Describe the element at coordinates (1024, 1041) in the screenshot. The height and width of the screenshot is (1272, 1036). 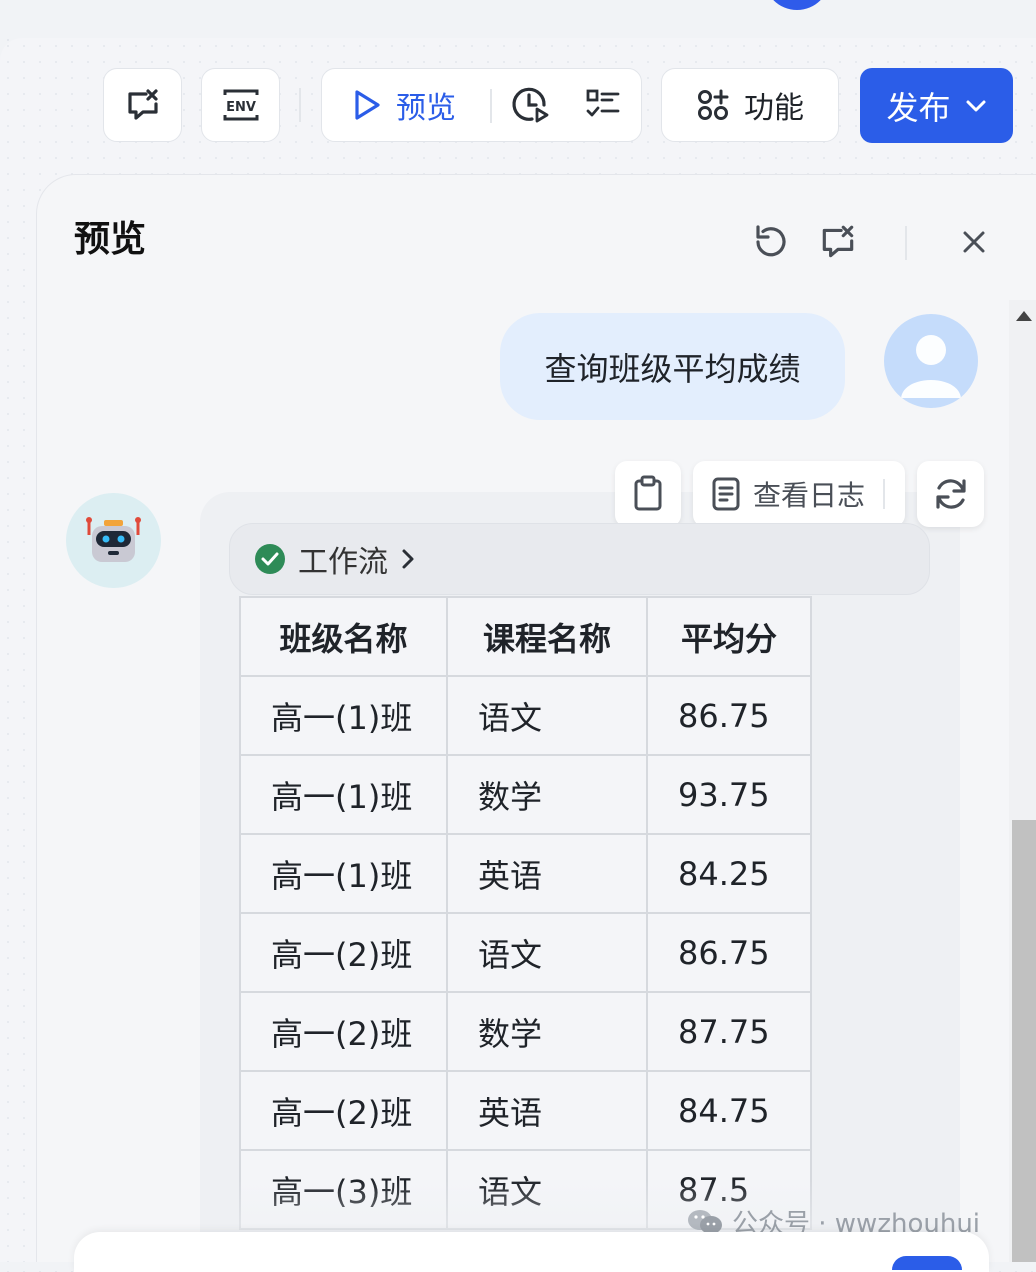
I see `scrollbar-thumb` at that location.